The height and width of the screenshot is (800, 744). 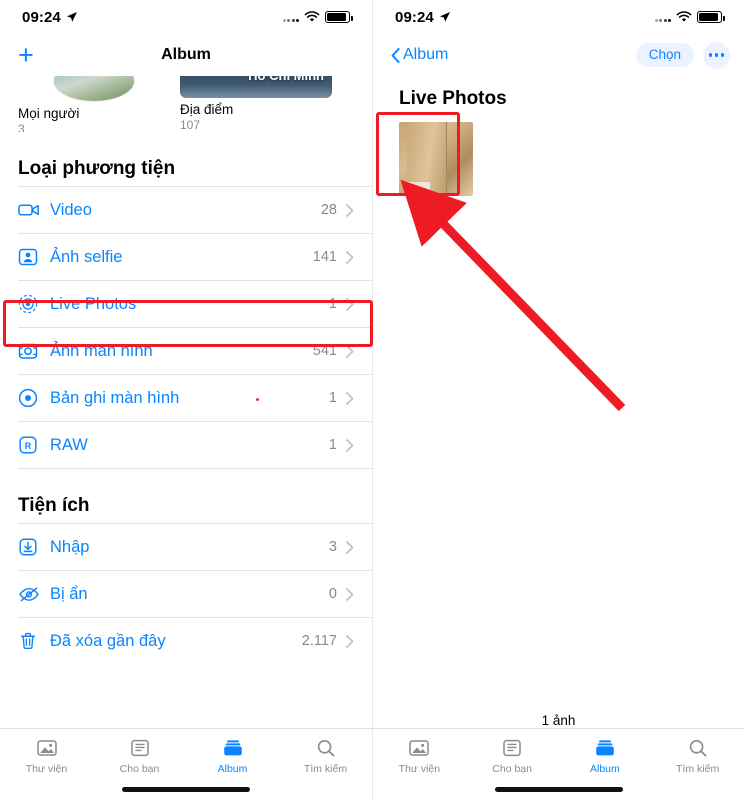 What do you see at coordinates (186, 210) in the screenshot?
I see `row-video: Video 28` at bounding box center [186, 210].